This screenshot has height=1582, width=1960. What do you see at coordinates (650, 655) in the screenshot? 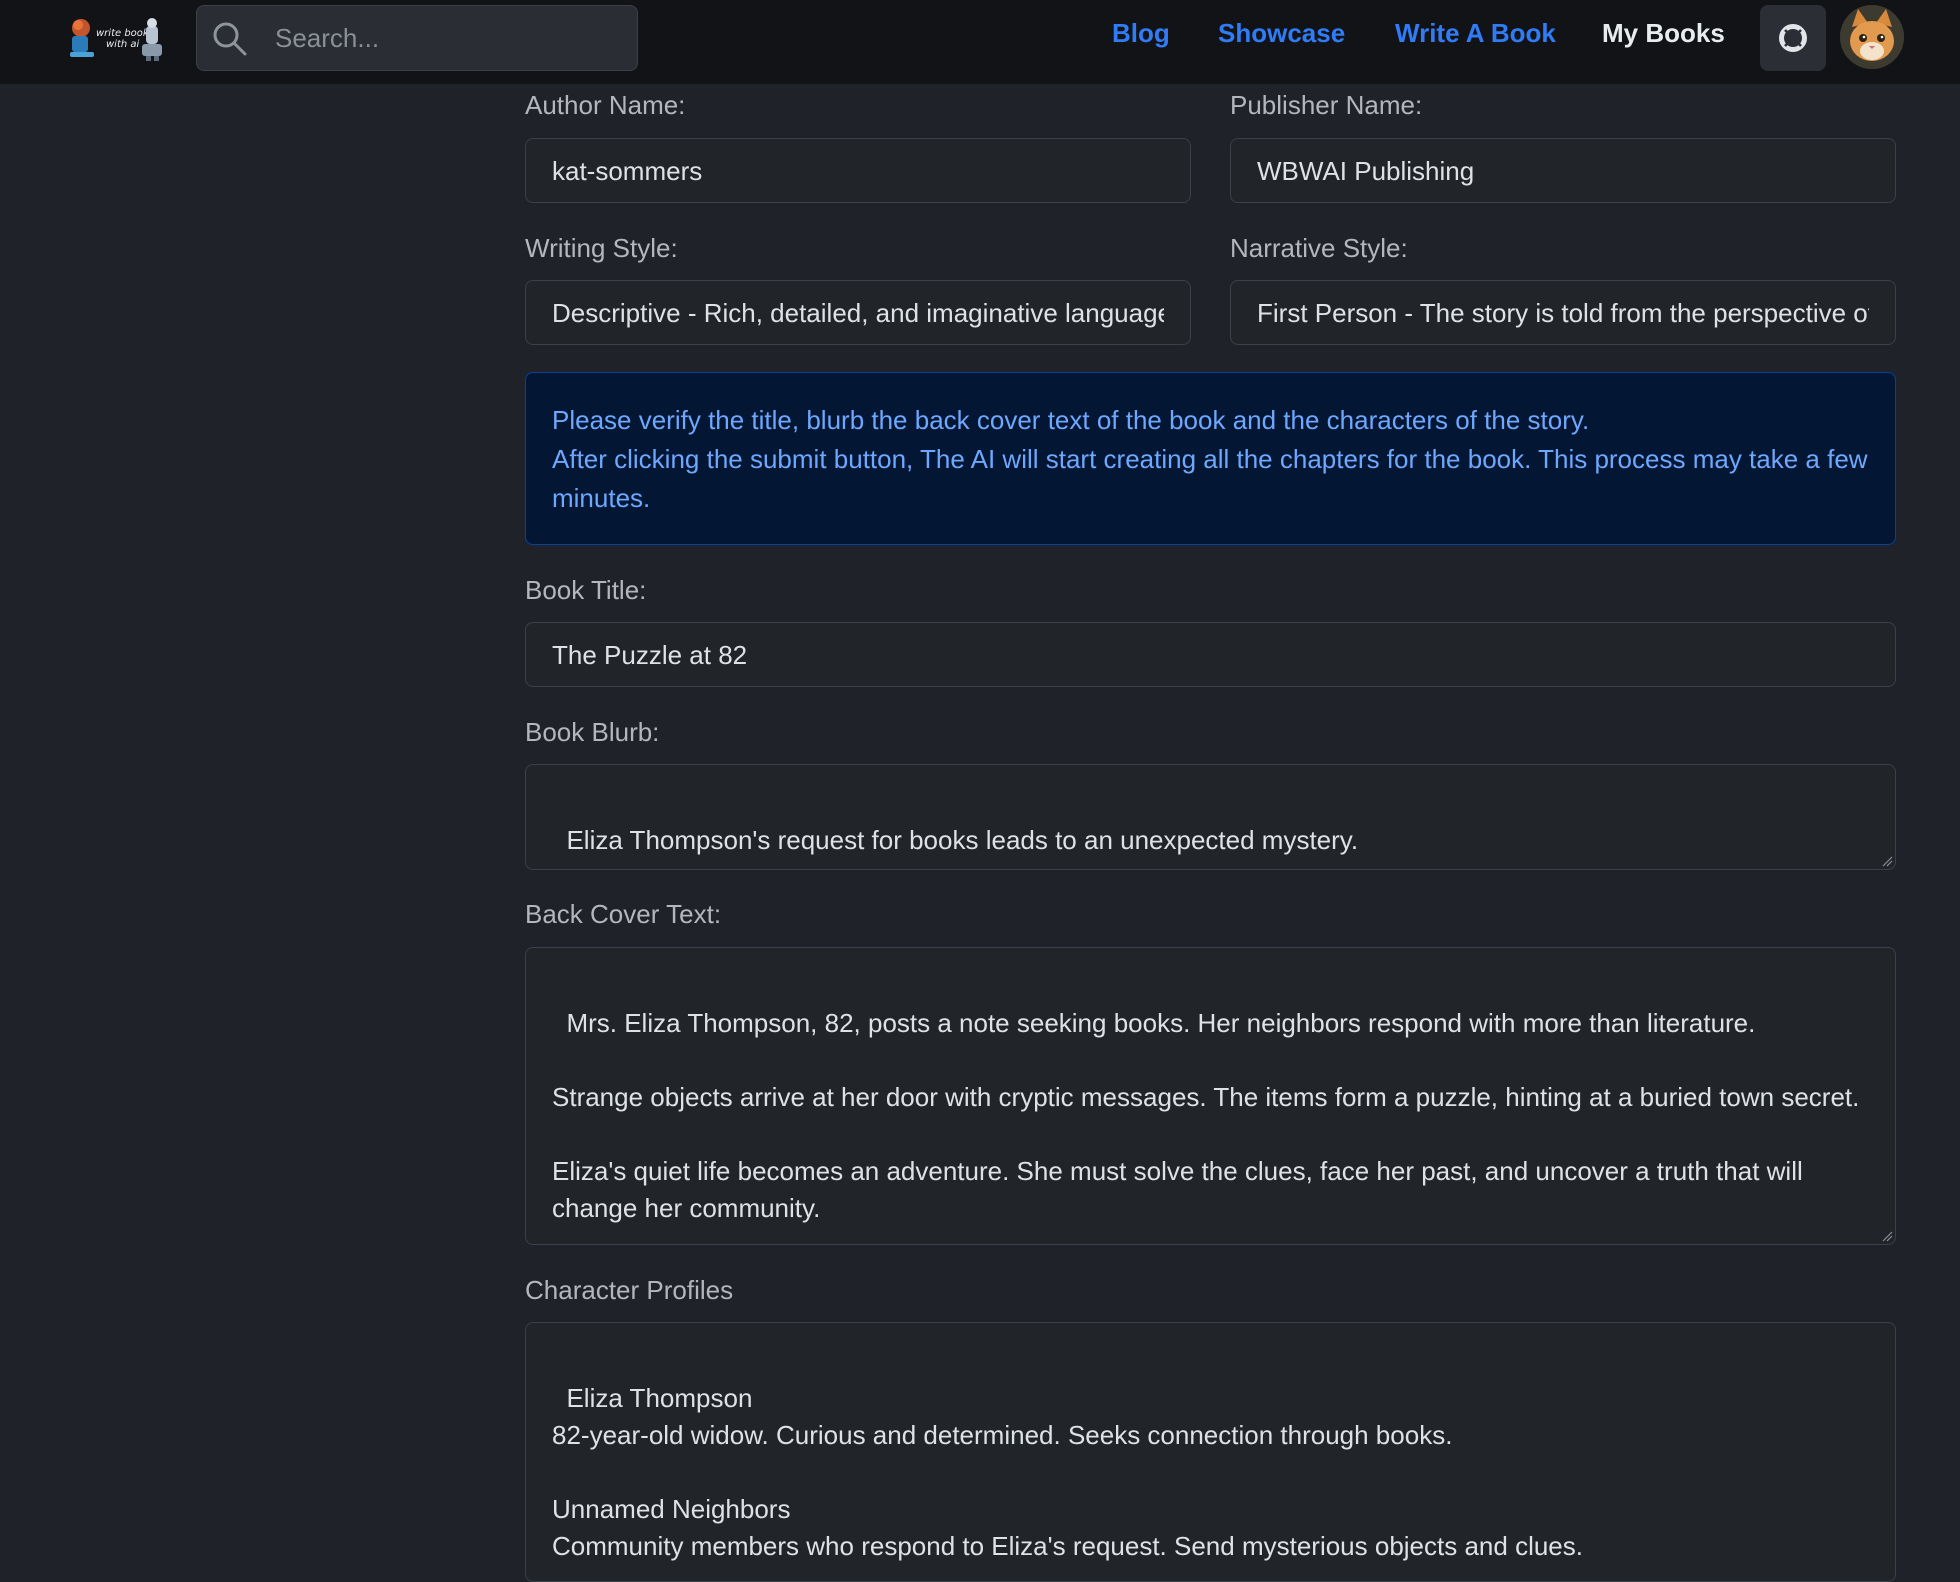
I see `book-title-value: The Puzzle at 82` at bounding box center [650, 655].